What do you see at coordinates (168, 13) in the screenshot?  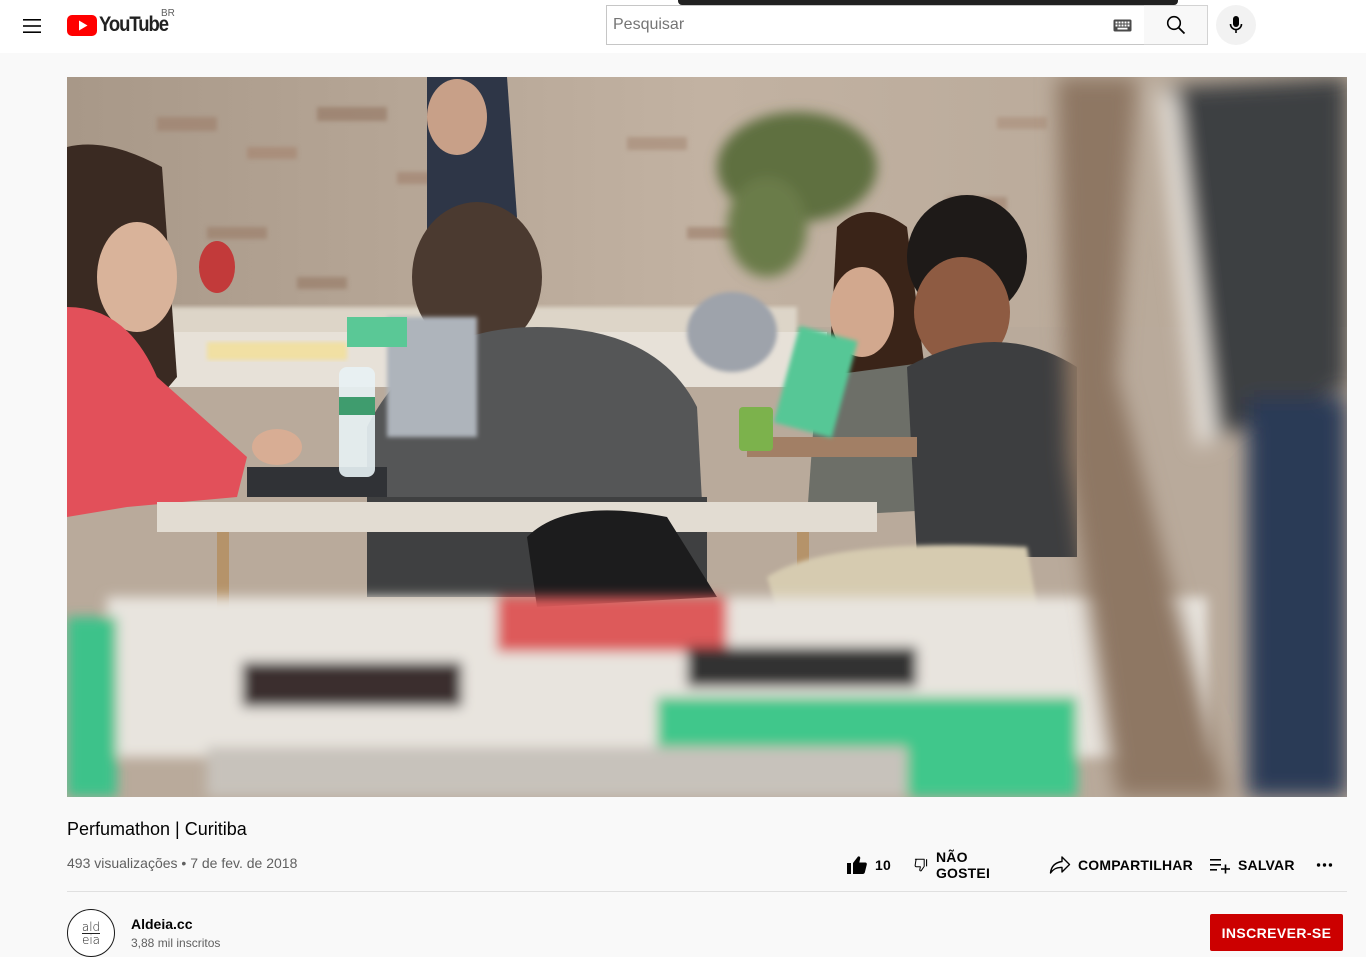 I see `country-code: BR` at bounding box center [168, 13].